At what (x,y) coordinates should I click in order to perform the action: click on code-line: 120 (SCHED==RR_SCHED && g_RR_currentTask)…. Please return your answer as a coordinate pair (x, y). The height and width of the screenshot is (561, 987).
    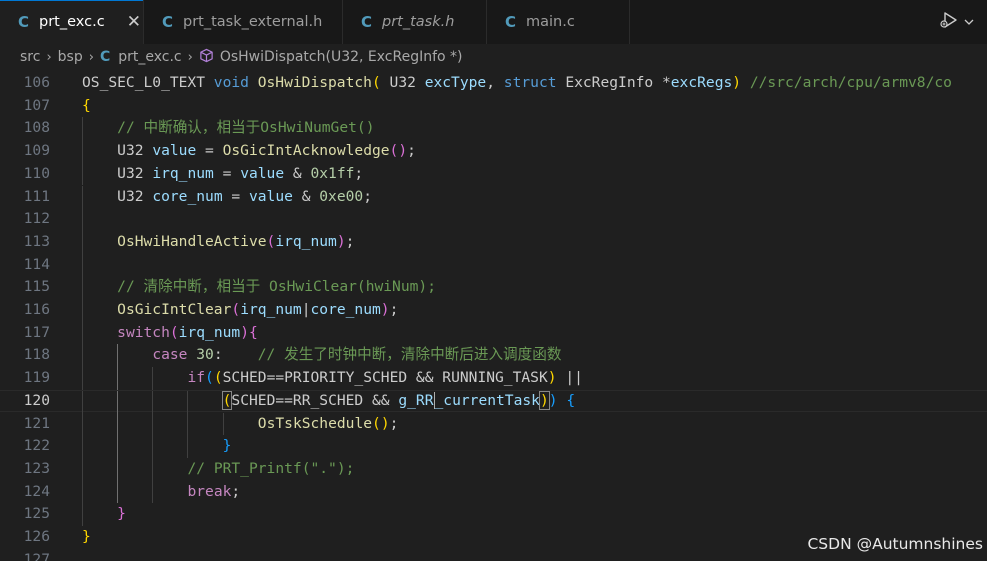
    Looking at the image, I should click on (493, 401).